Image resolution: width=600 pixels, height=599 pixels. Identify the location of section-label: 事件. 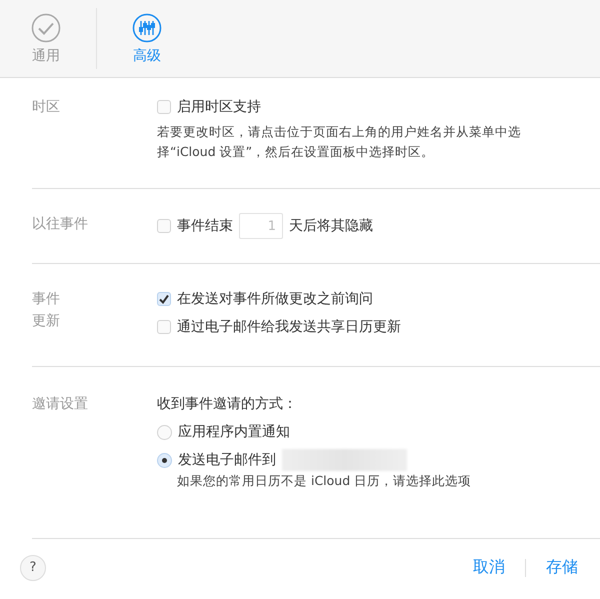
(46, 299).